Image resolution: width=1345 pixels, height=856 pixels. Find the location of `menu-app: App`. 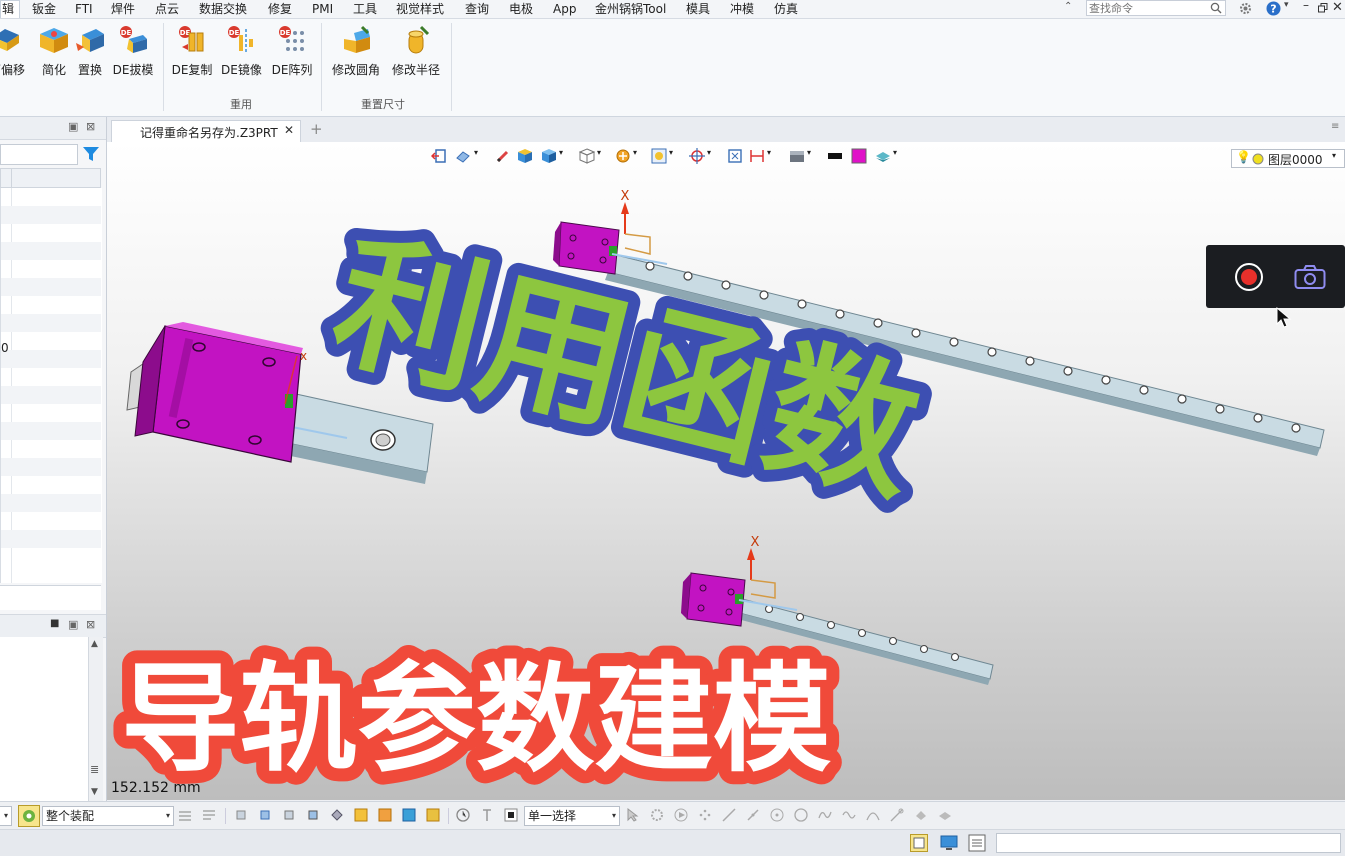

menu-app: App is located at coordinates (564, 9).